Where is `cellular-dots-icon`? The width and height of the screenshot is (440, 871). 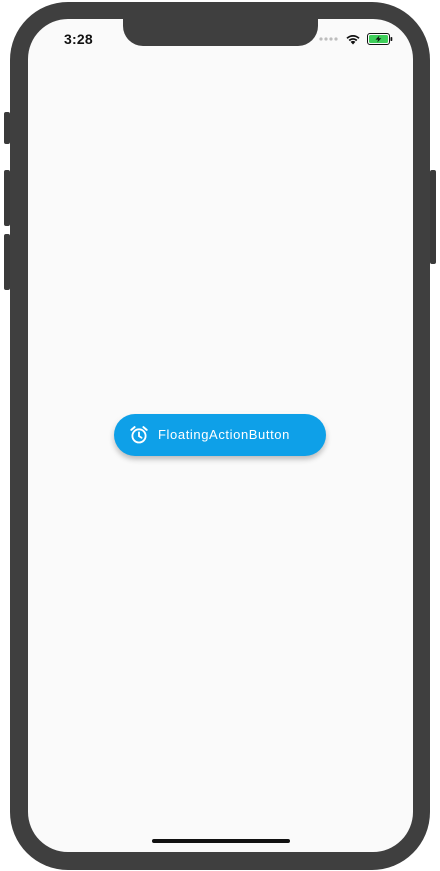 cellular-dots-icon is located at coordinates (328, 39).